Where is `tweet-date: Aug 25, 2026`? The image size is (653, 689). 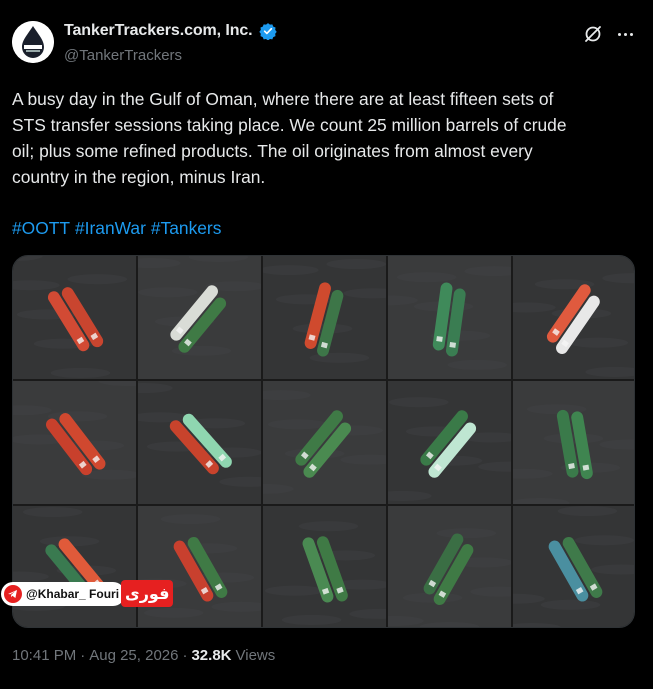
tweet-date: Aug 25, 2026 is located at coordinates (133, 655).